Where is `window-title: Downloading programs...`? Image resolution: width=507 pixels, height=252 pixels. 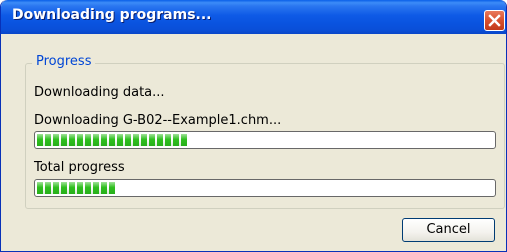 window-title: Downloading programs... is located at coordinates (112, 15).